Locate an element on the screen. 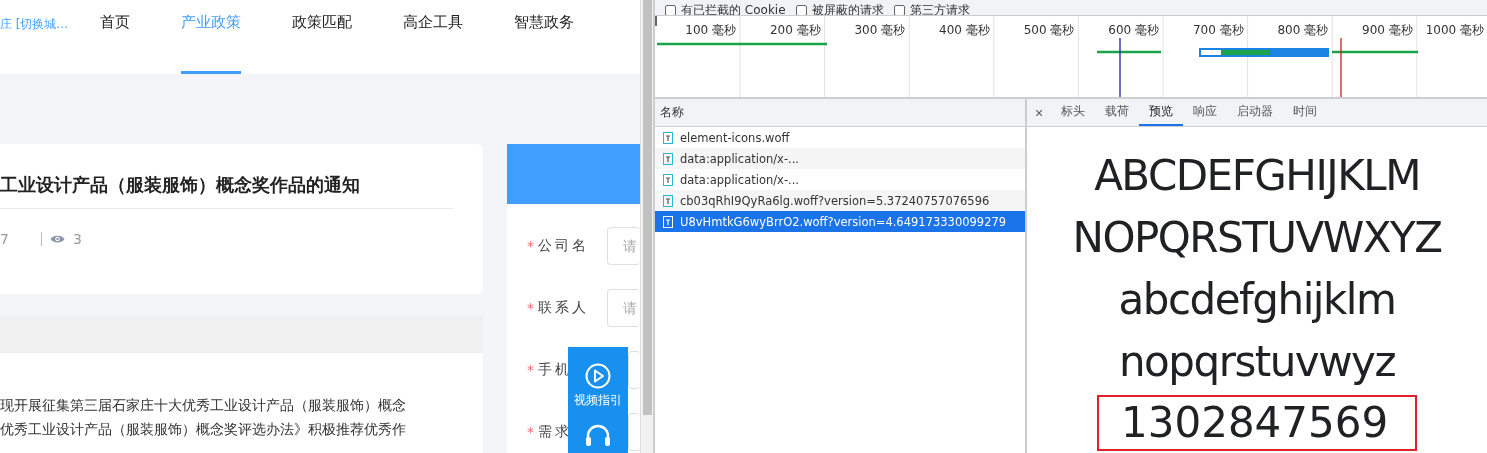 Image resolution: width=1487 pixels, height=453 pixels. checkbox-label: 有已拦截的 Cookie is located at coordinates (733, 8).